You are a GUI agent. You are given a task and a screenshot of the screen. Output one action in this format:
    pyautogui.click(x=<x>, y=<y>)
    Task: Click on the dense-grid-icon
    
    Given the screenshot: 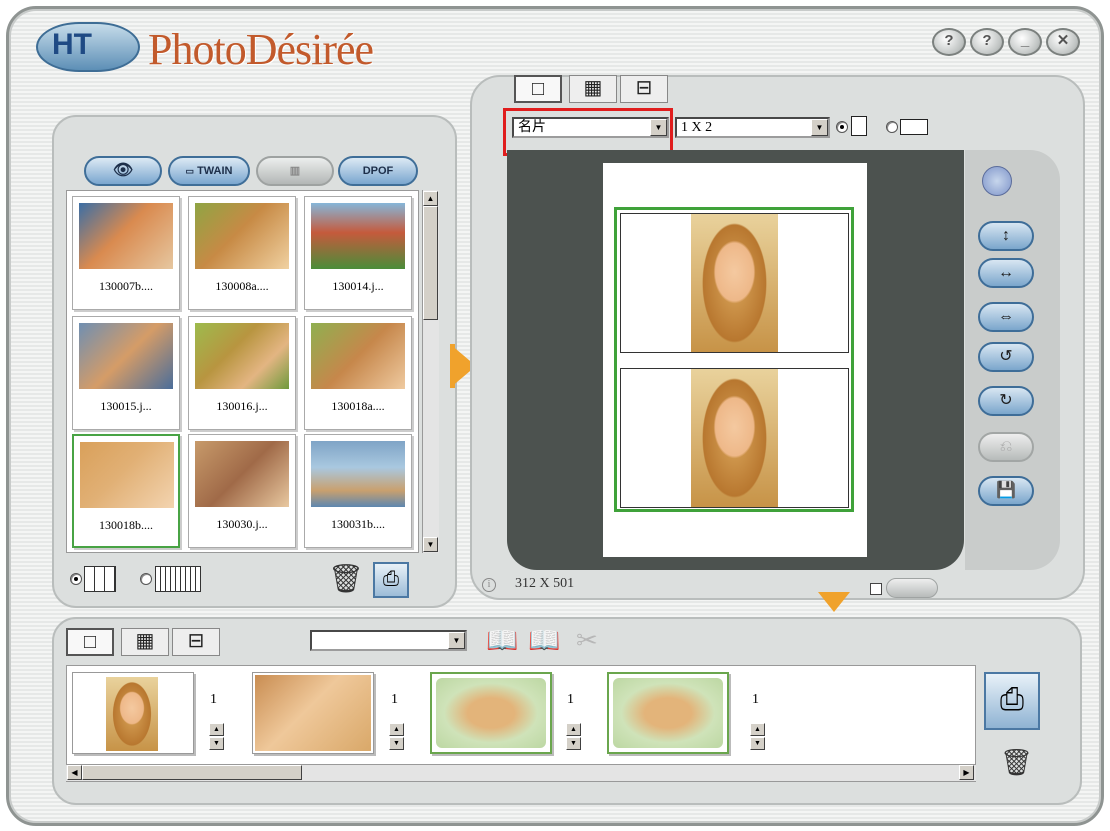 What is the action you would take?
    pyautogui.click(x=178, y=579)
    